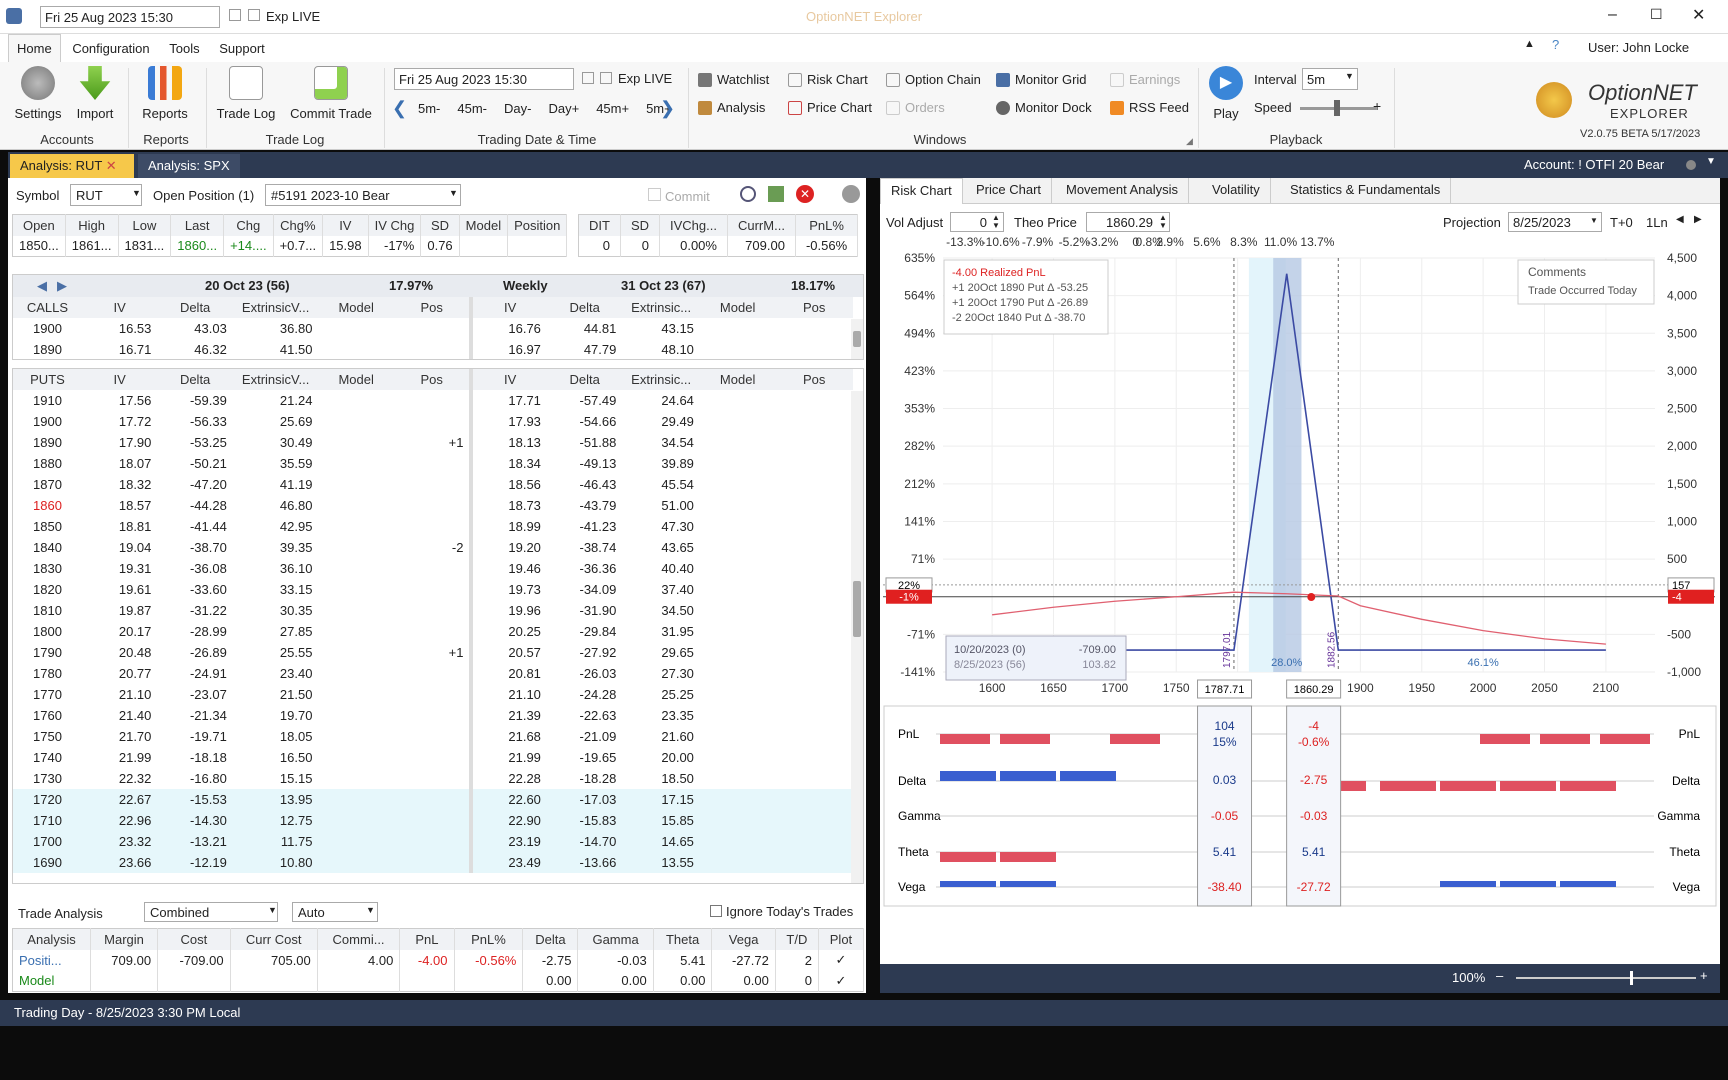 This screenshot has height=1080, width=1728. I want to click on table-row: 1710 22.96 -14.30 12.75 22.90 -15.83 15.85, so click(433, 820).